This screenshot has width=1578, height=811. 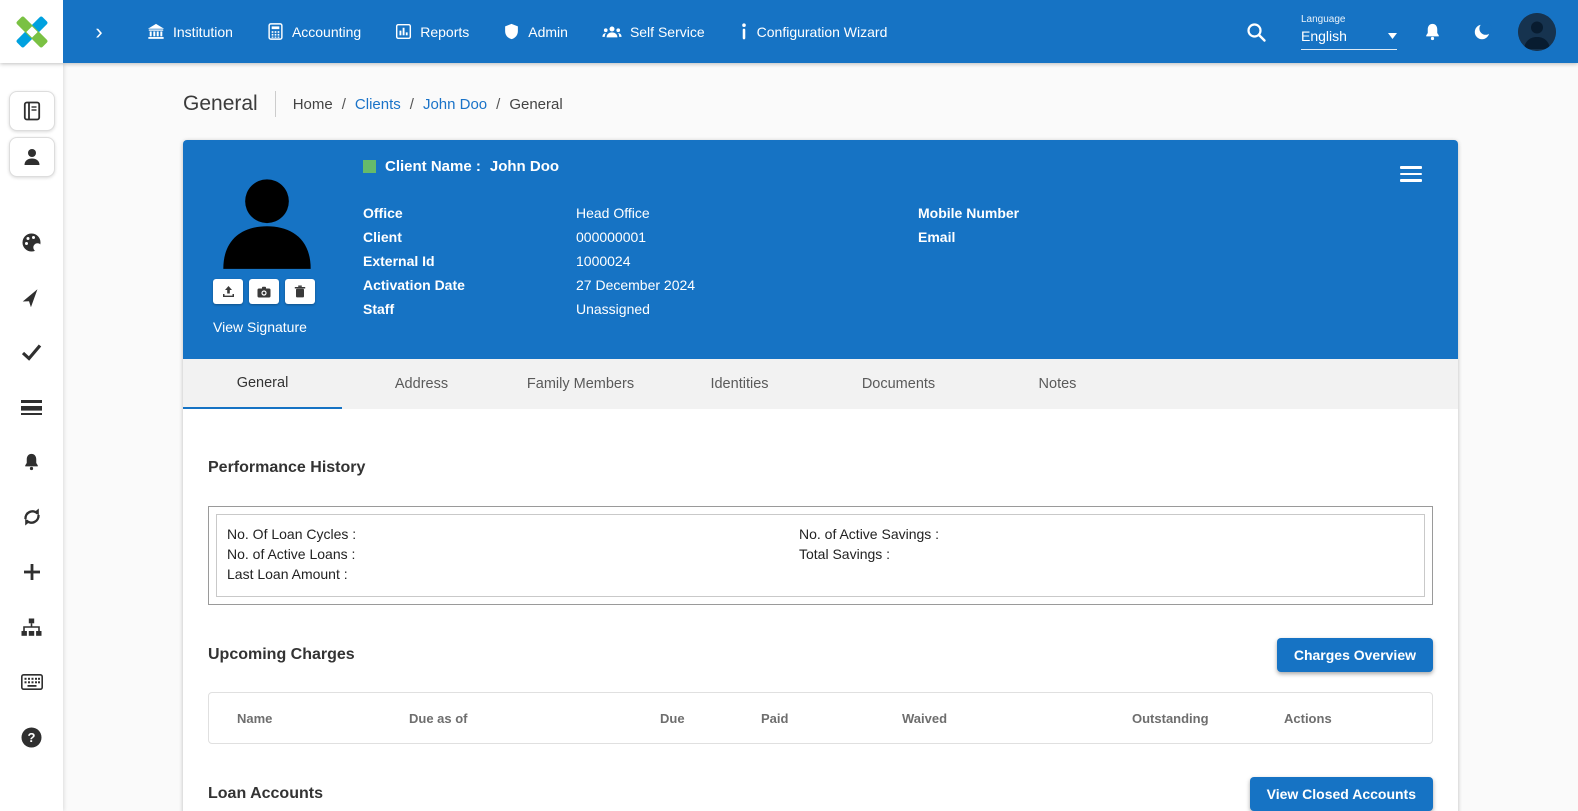 What do you see at coordinates (326, 31) in the screenshot?
I see `nav-label: Accounting` at bounding box center [326, 31].